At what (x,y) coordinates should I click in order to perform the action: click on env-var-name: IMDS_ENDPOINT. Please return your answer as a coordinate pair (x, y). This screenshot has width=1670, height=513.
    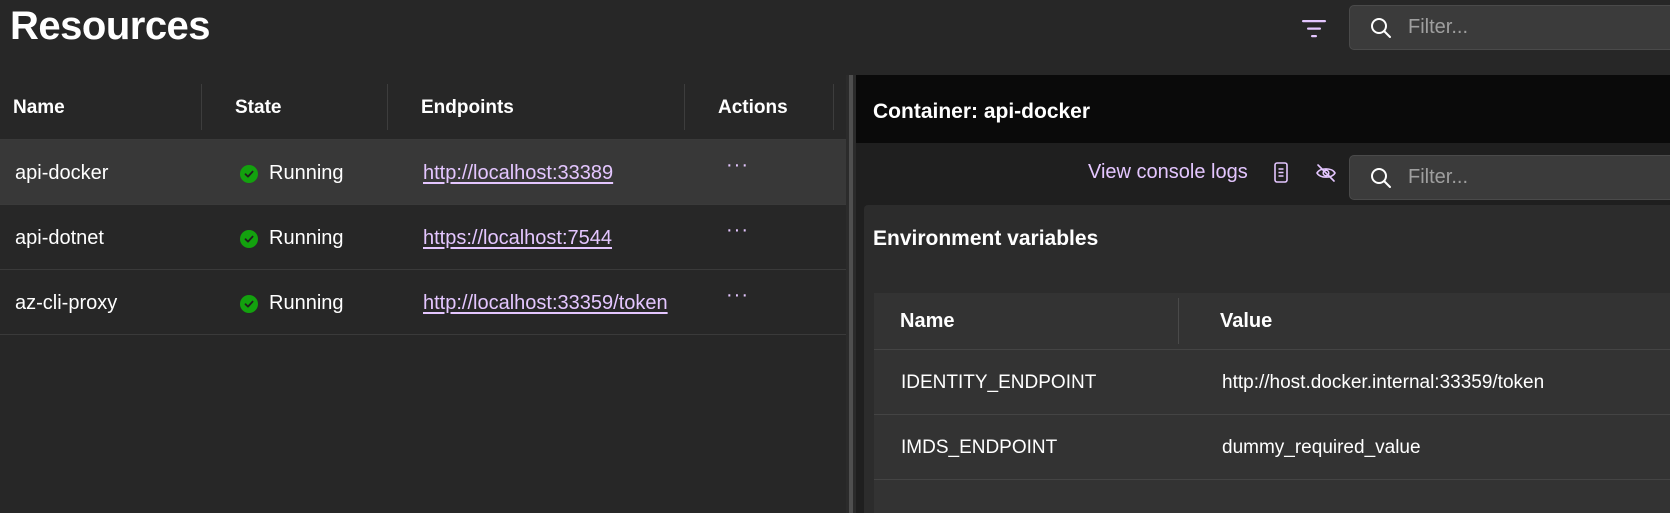
    Looking at the image, I should click on (979, 447).